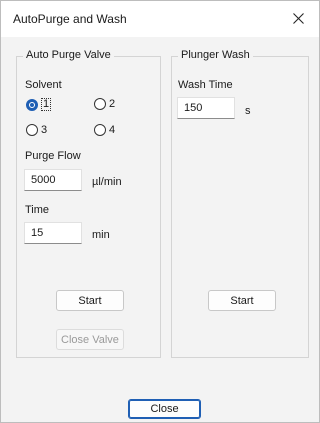 The image size is (320, 423). Describe the element at coordinates (37, 210) in the screenshot. I see `time-label: Time` at that location.